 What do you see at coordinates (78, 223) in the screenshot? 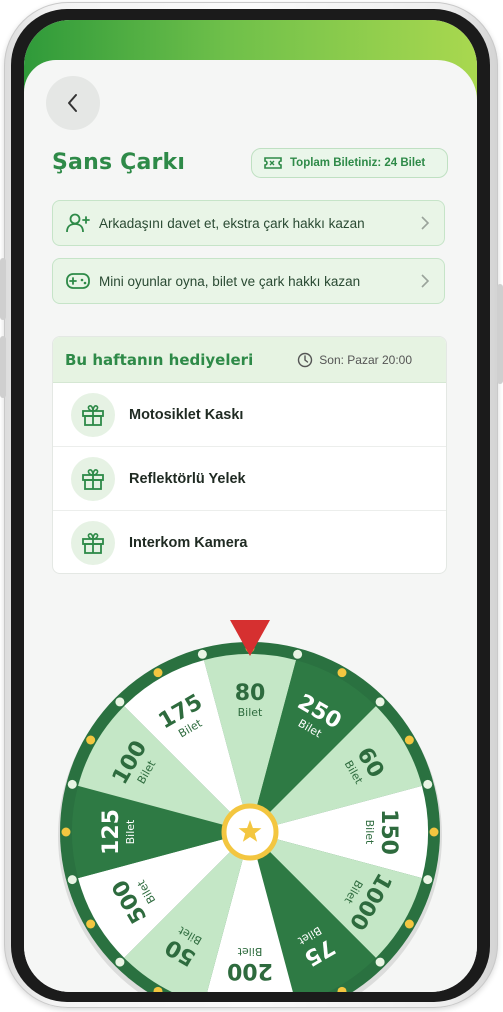
I see `add-user-icon` at bounding box center [78, 223].